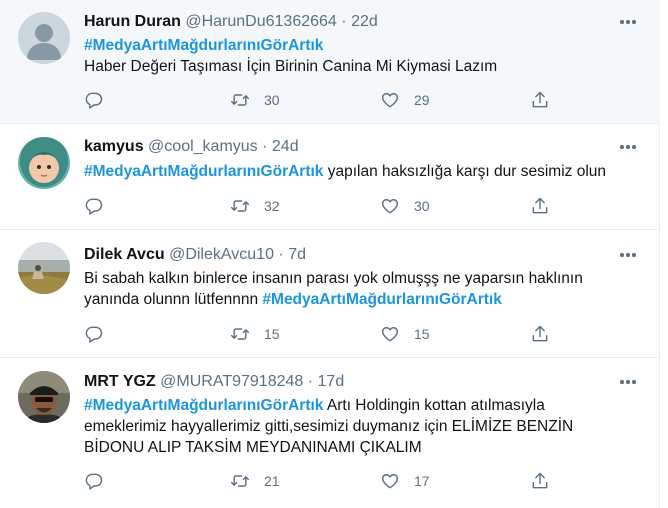 This screenshot has width=668, height=508. Describe the element at coordinates (114, 146) in the screenshot. I see `display-name: kamyus` at that location.